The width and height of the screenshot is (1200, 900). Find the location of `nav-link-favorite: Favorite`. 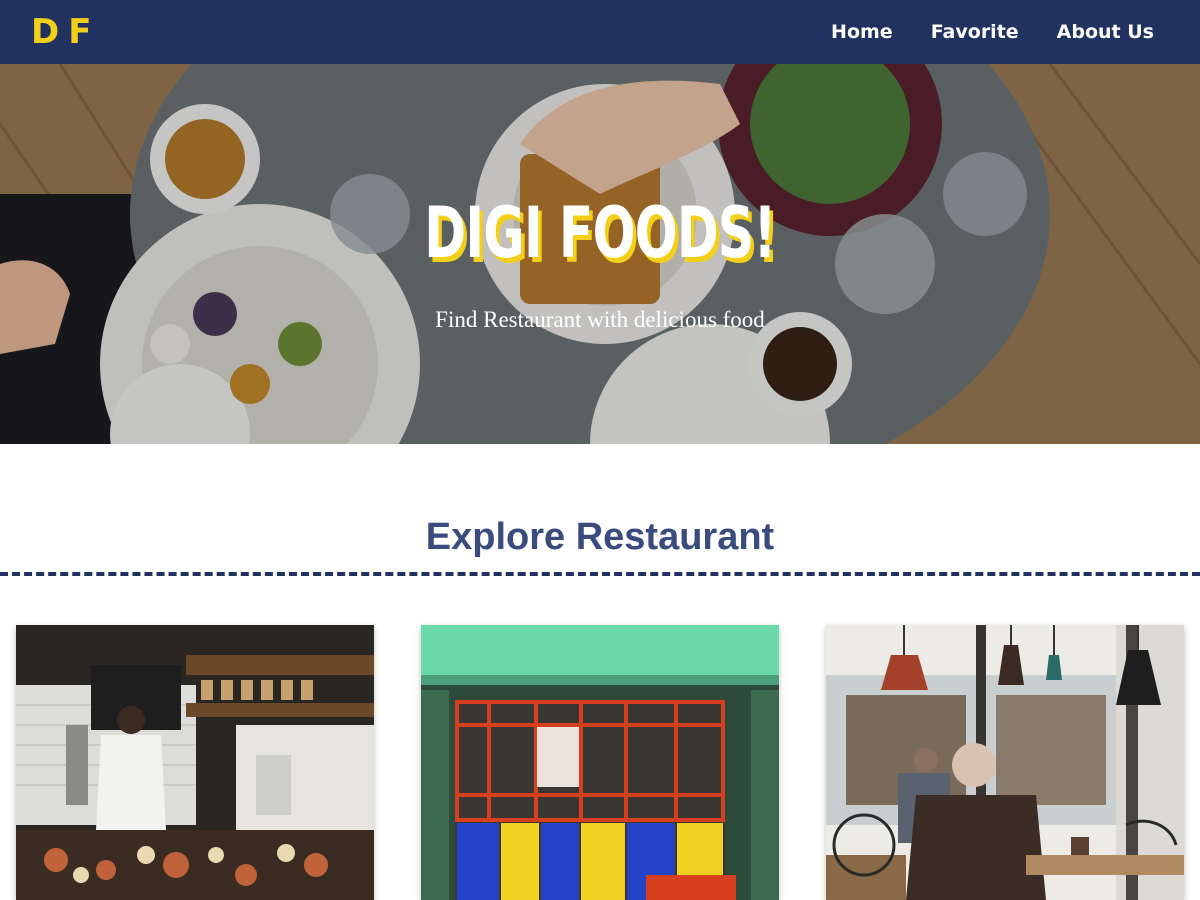

nav-link-favorite: Favorite is located at coordinates (975, 32).